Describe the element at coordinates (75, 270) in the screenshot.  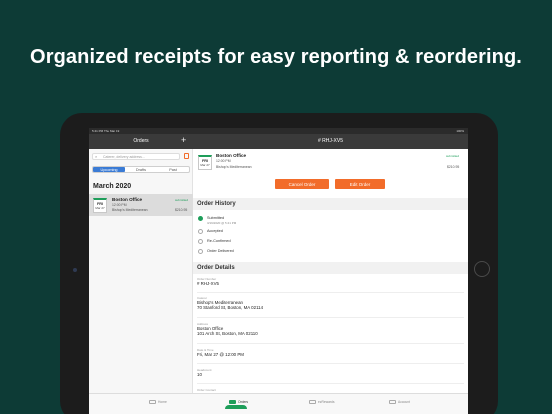
I see `camera-icon` at that location.